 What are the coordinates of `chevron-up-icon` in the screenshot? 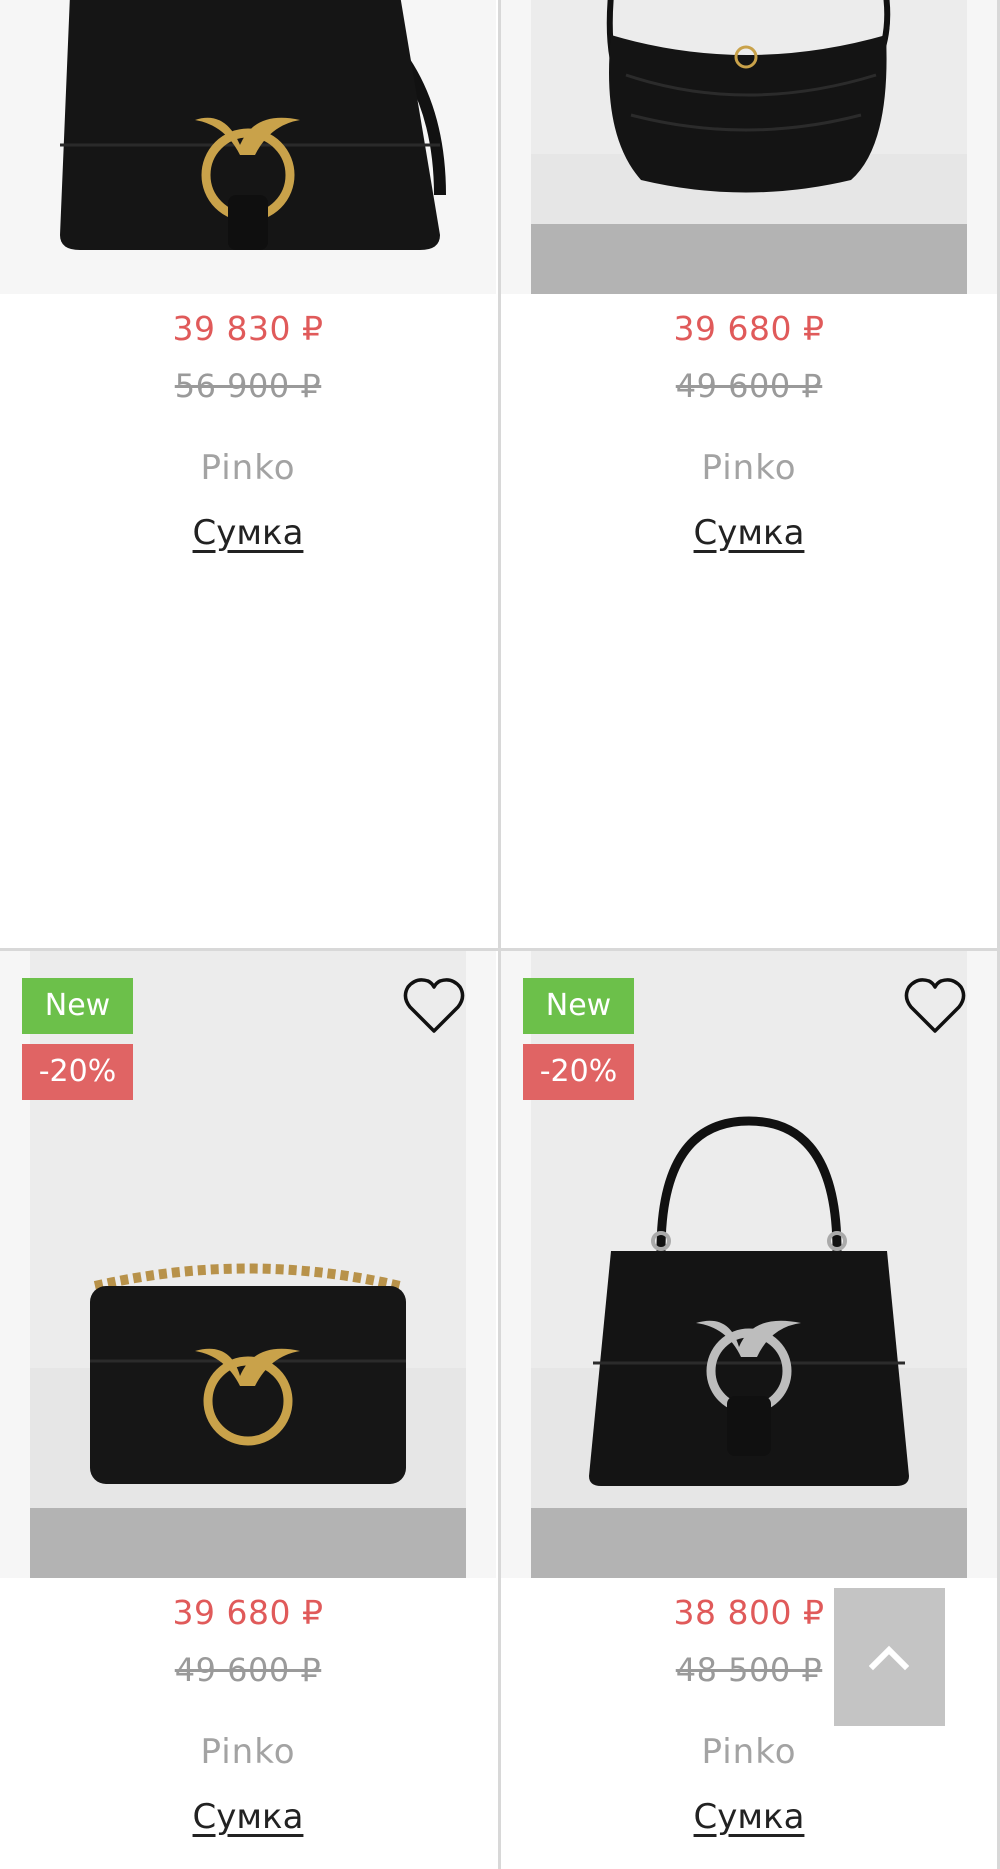 It's located at (889, 1658).